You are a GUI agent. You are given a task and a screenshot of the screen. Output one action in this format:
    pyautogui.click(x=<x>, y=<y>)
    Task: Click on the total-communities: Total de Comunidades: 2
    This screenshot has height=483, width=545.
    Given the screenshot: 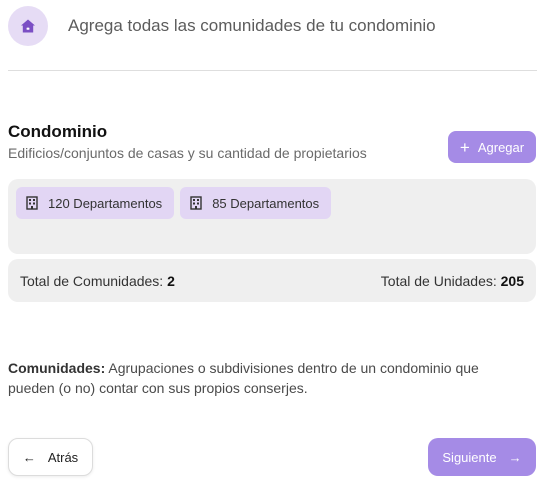 What is the action you would take?
    pyautogui.click(x=97, y=281)
    